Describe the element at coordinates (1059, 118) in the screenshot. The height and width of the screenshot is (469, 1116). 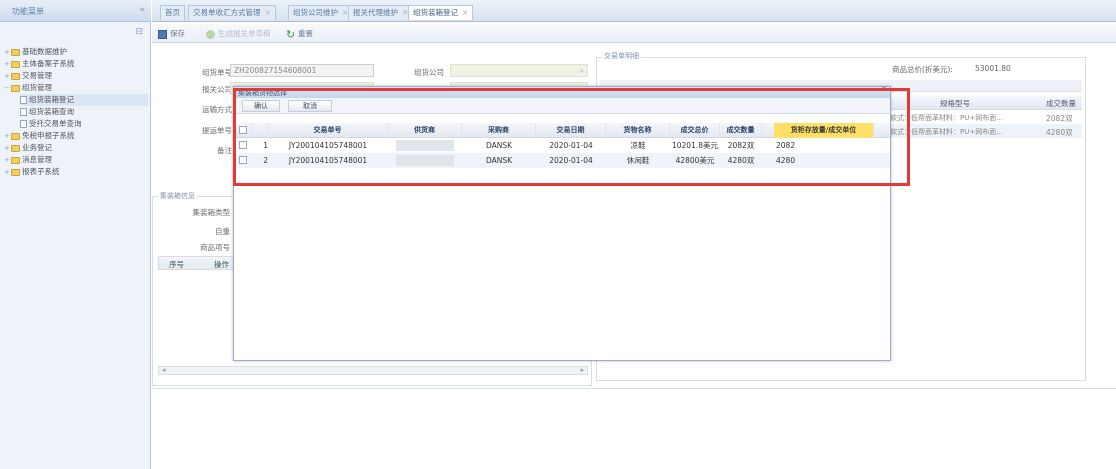
I see `qty-cell: 2082双` at that location.